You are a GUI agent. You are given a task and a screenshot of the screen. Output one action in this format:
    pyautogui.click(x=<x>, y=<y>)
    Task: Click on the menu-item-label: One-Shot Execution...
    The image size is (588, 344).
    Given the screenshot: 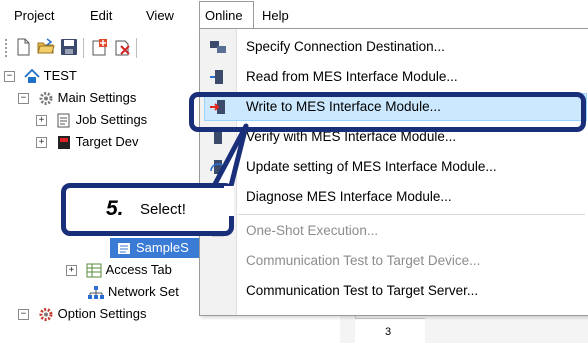 What is the action you would take?
    pyautogui.click(x=312, y=230)
    